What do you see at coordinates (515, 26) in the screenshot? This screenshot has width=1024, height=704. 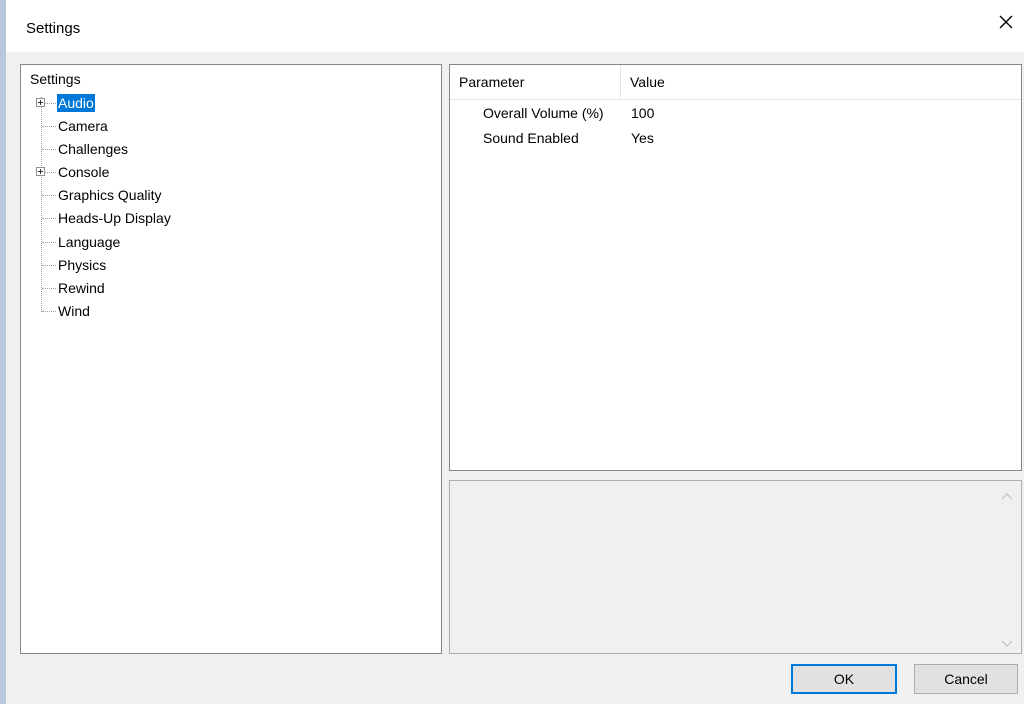 I see `title-bar: Settings` at bounding box center [515, 26].